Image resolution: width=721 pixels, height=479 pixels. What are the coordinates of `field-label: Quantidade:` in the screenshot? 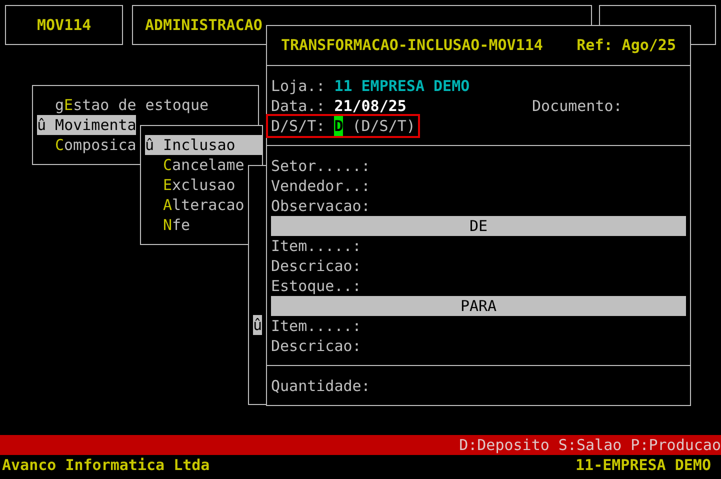 It's located at (320, 386).